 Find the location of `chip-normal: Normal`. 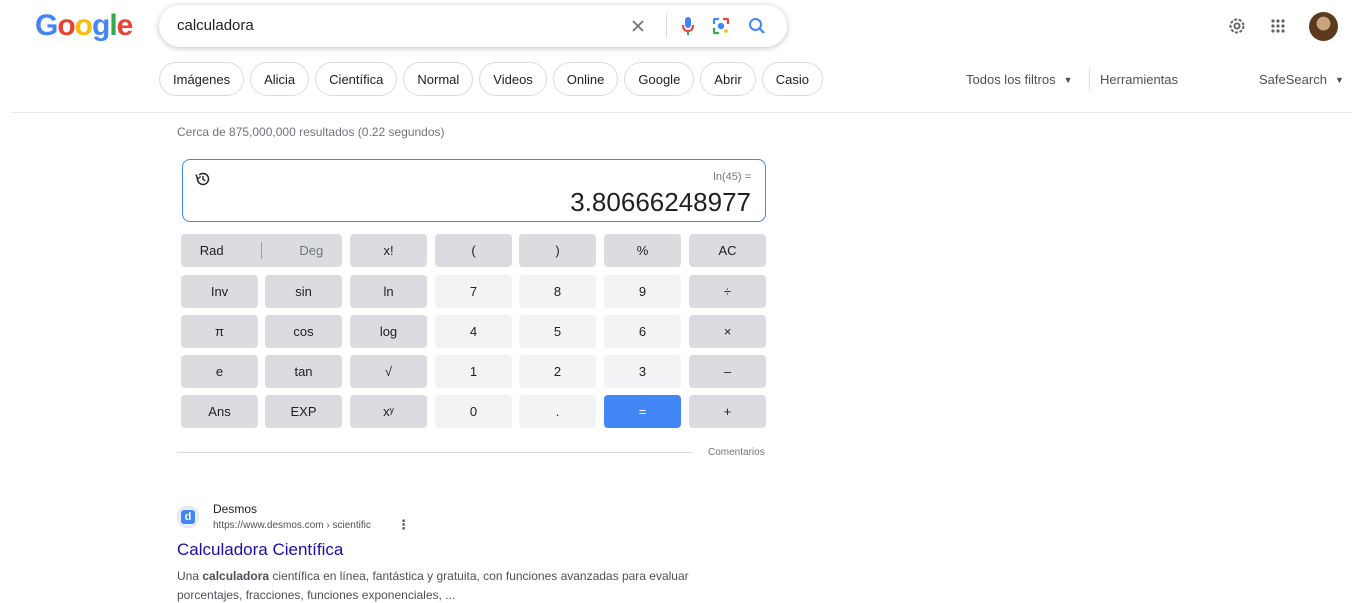

chip-normal: Normal is located at coordinates (438, 79).